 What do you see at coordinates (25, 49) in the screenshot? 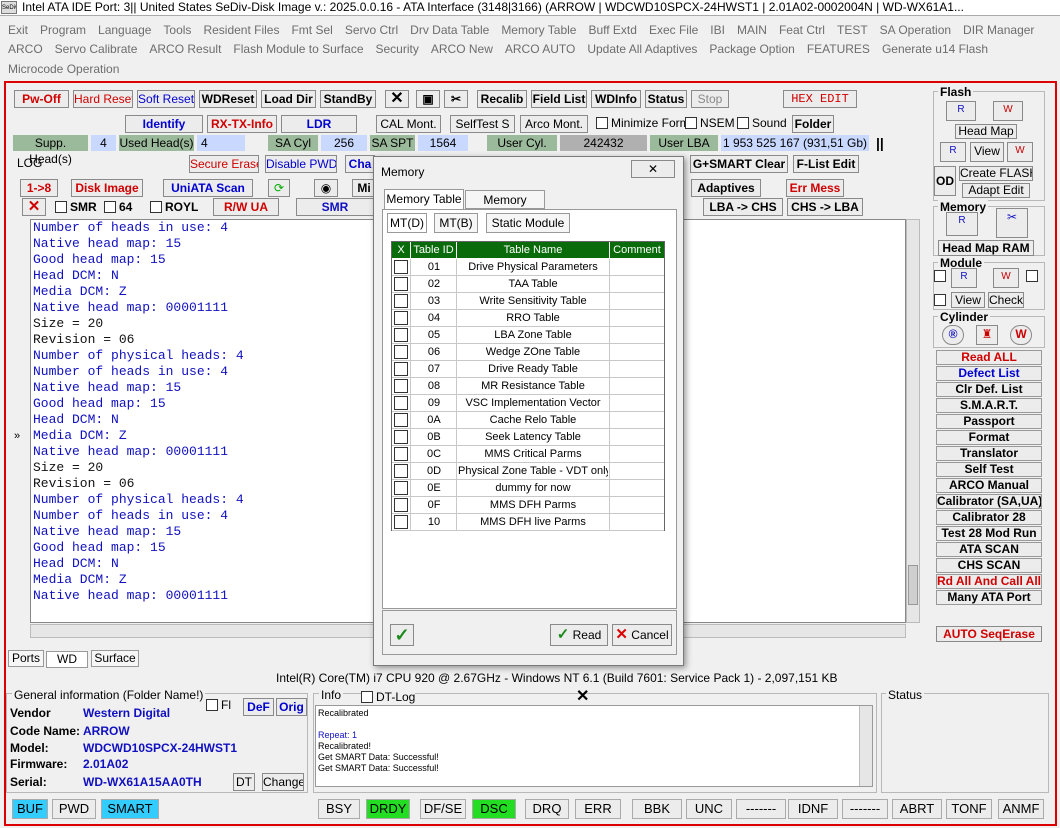
I see `menu-item: ARCO` at bounding box center [25, 49].